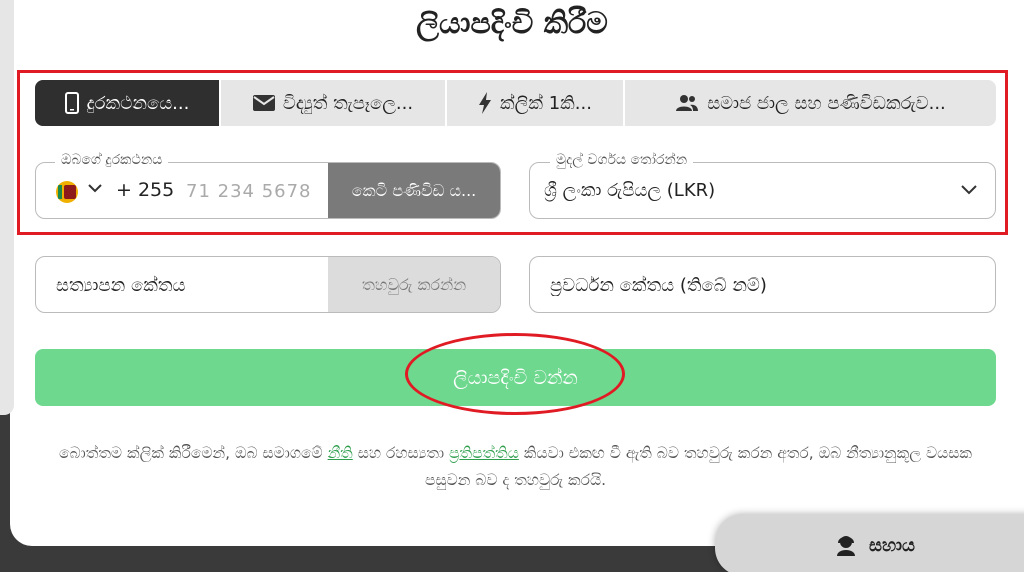  I want to click on confirm-button: තහවුරු කරන්න, so click(414, 284).